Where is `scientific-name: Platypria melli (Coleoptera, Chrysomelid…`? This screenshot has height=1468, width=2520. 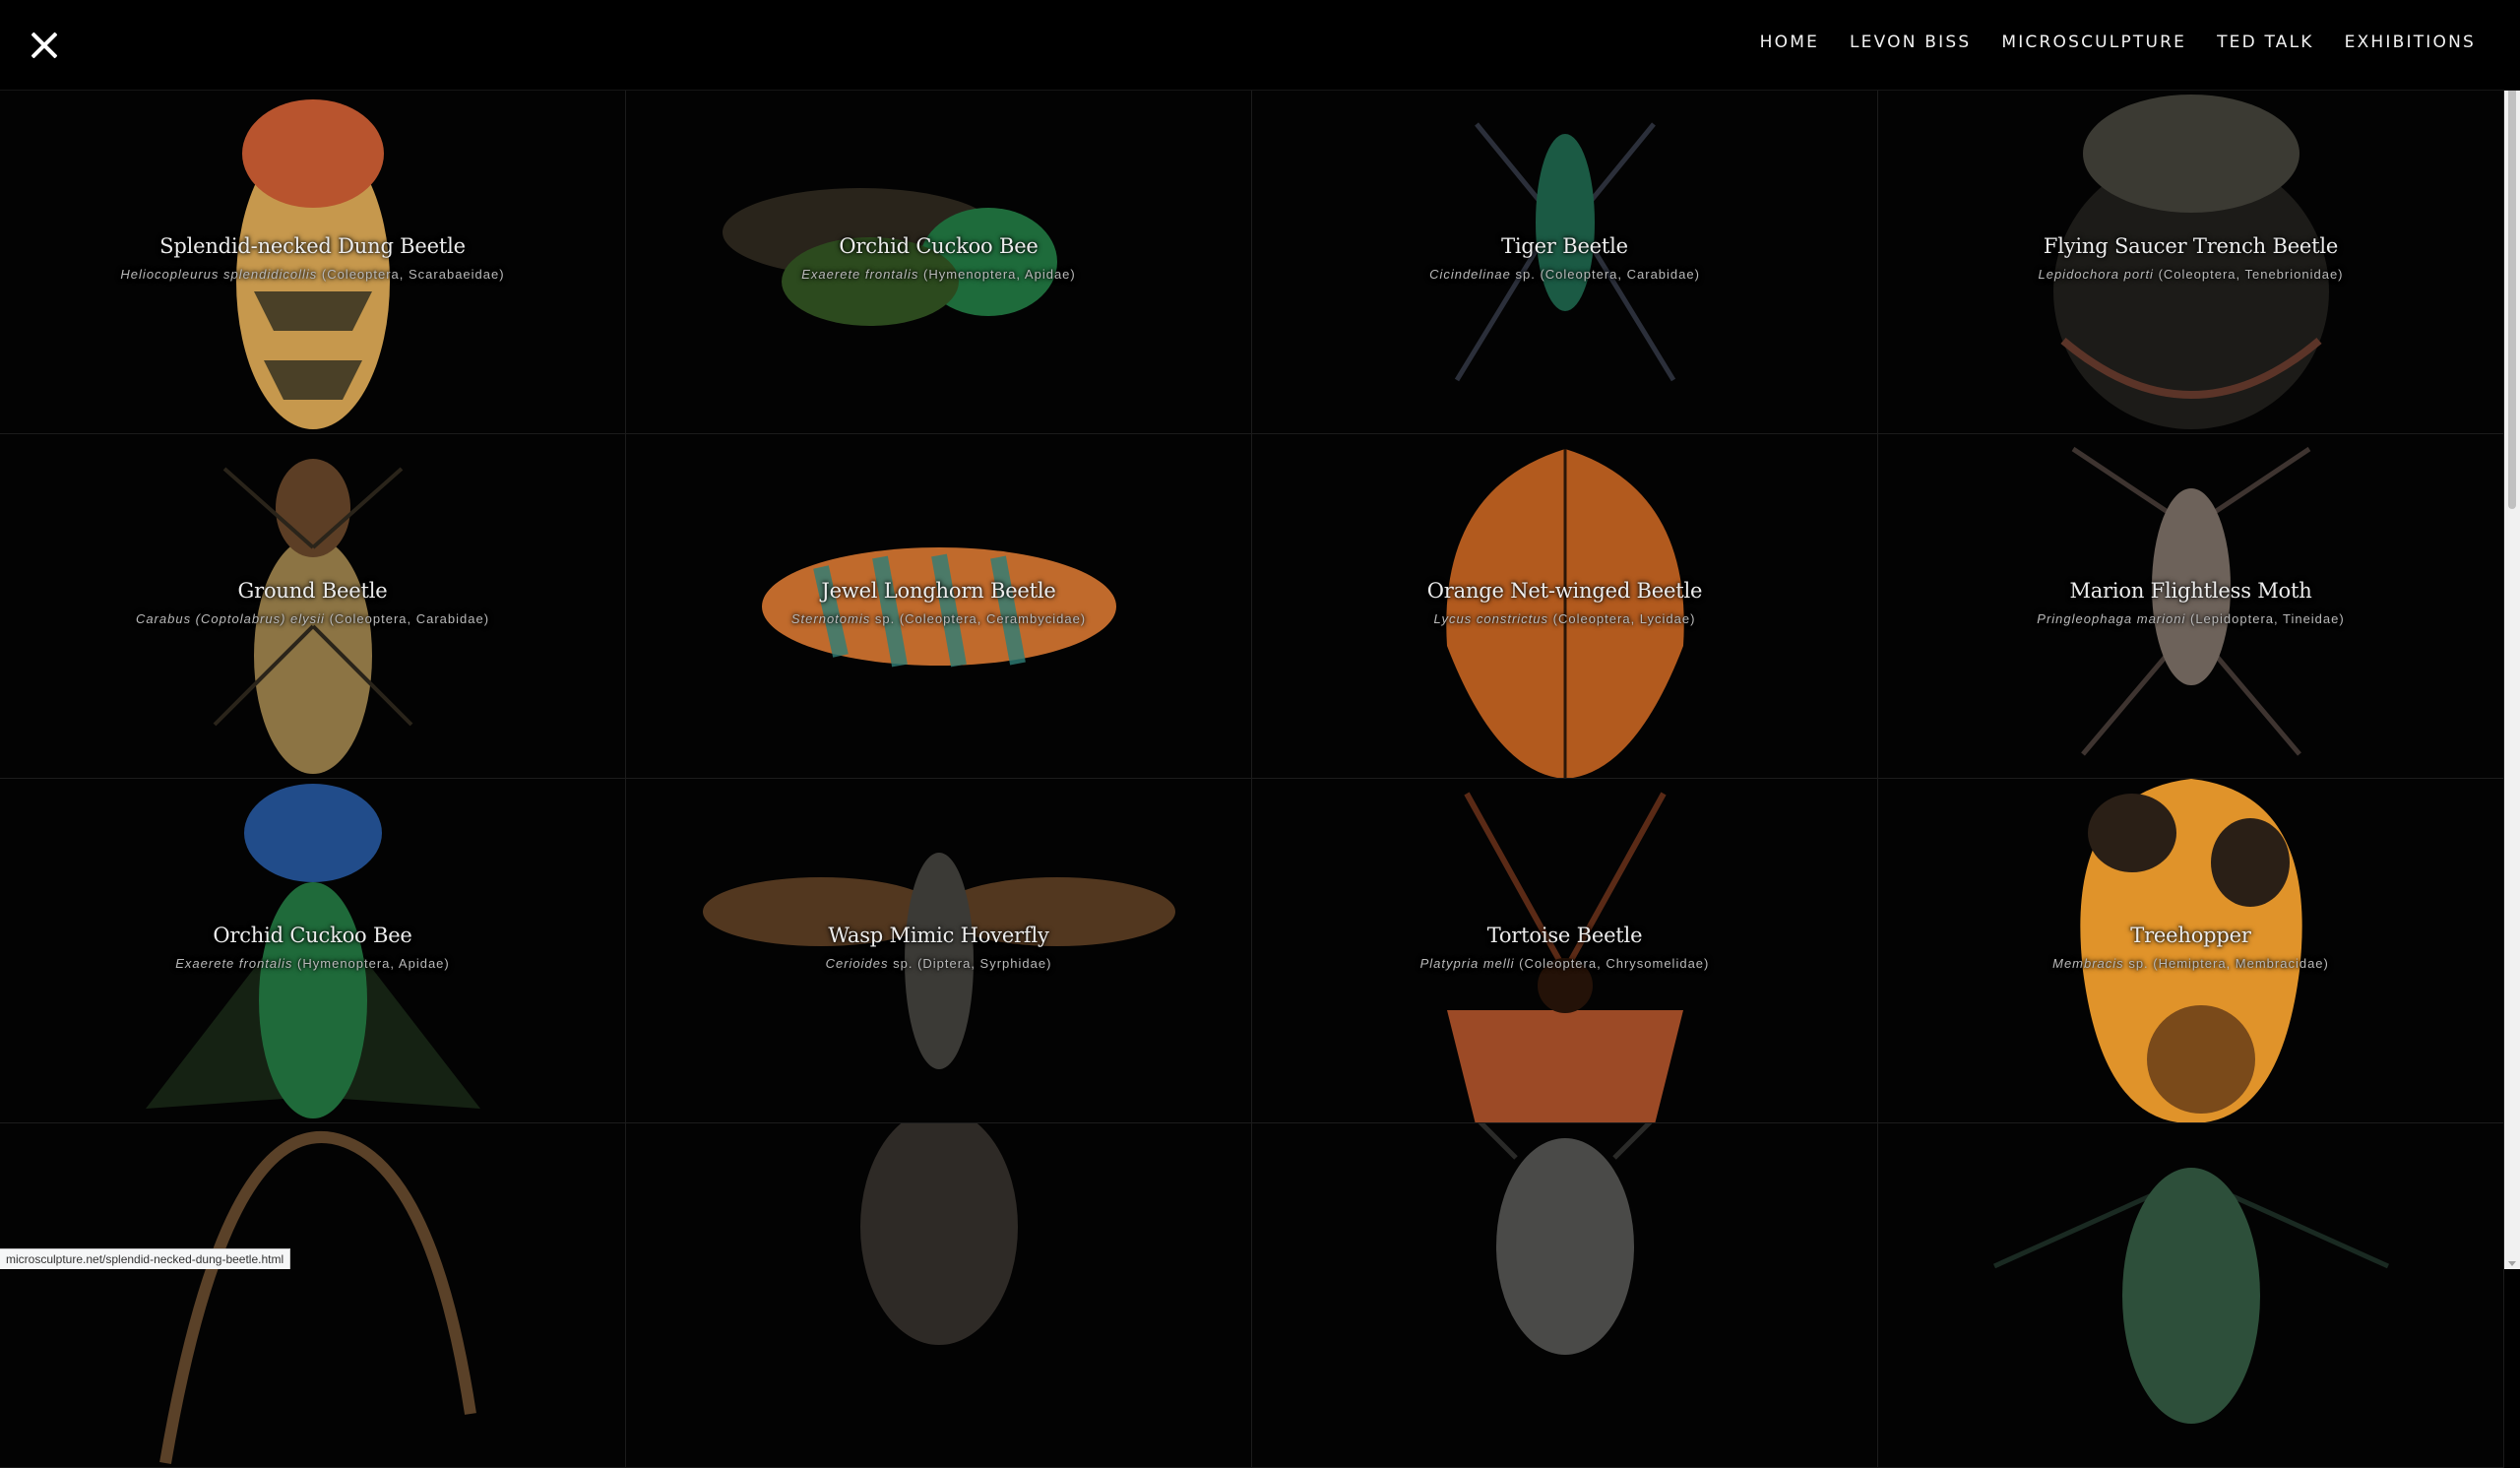
scientific-name: Platypria melli (Coleoptera, Chrysomelid… is located at coordinates (1564, 964).